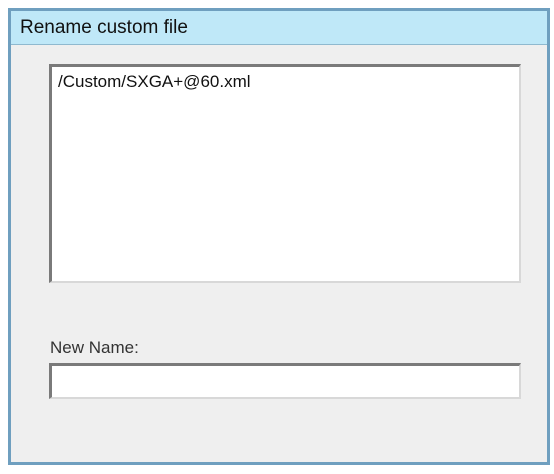  What do you see at coordinates (104, 27) in the screenshot?
I see `dialog-title: Rename custom file` at bounding box center [104, 27].